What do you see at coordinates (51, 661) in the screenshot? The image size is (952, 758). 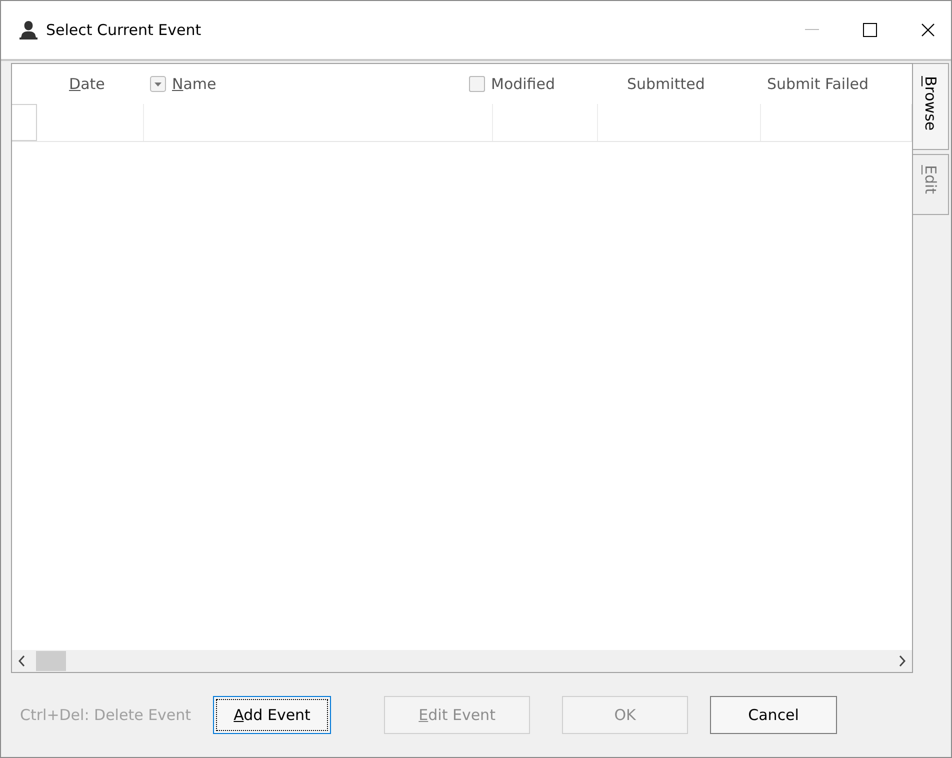 I see `scrollbar-thumb` at bounding box center [51, 661].